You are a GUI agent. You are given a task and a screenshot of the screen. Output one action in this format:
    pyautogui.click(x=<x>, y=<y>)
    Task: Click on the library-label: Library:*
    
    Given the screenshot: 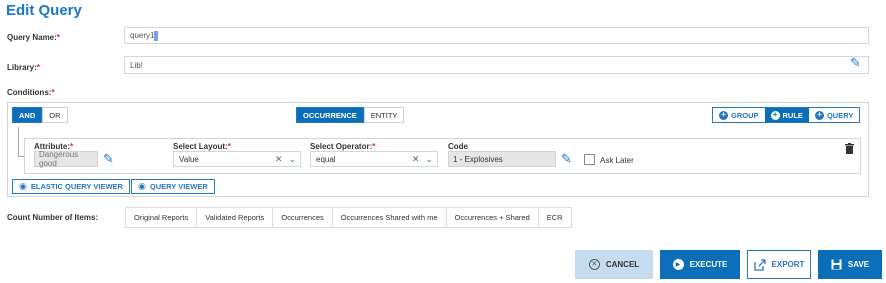 What is the action you would take?
    pyautogui.click(x=23, y=67)
    